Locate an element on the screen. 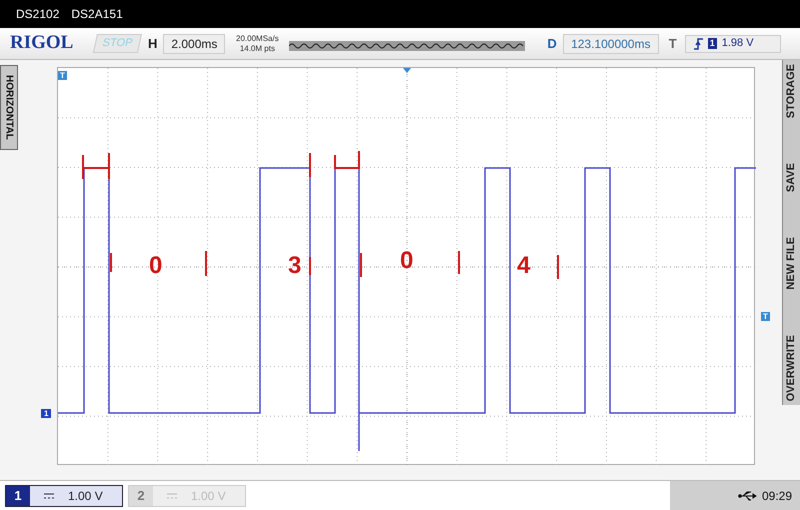 The image size is (800, 510). channel-number: 2 is located at coordinates (141, 496).